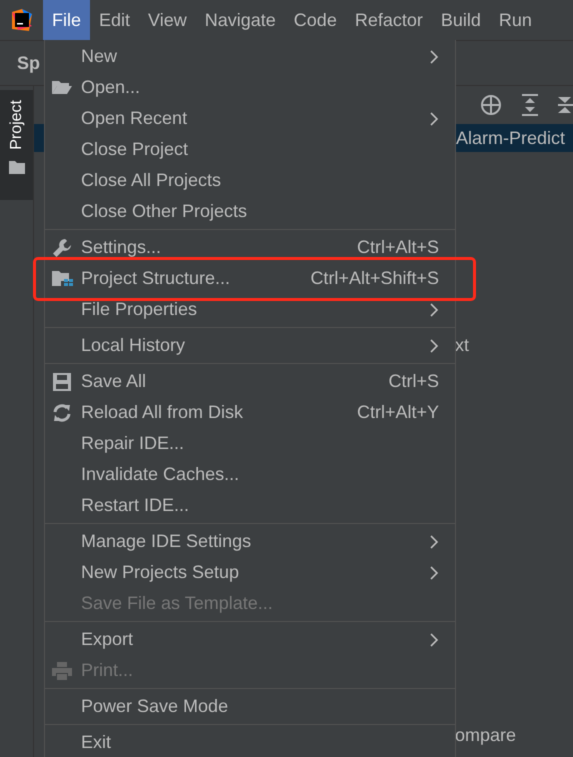 This screenshot has width=573, height=757. I want to click on crosshair-icon, so click(491, 105).